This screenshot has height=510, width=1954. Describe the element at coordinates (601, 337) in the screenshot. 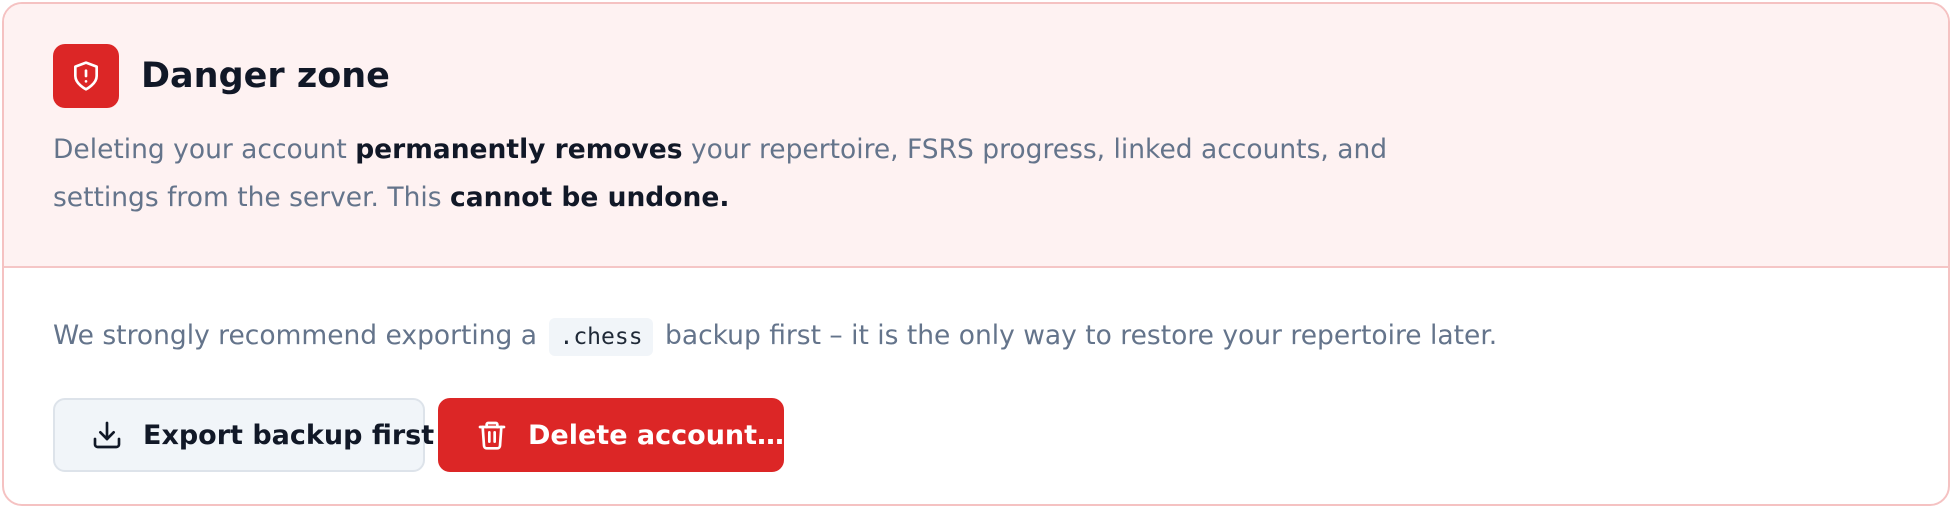

I see `file-extension-code: .chess` at that location.